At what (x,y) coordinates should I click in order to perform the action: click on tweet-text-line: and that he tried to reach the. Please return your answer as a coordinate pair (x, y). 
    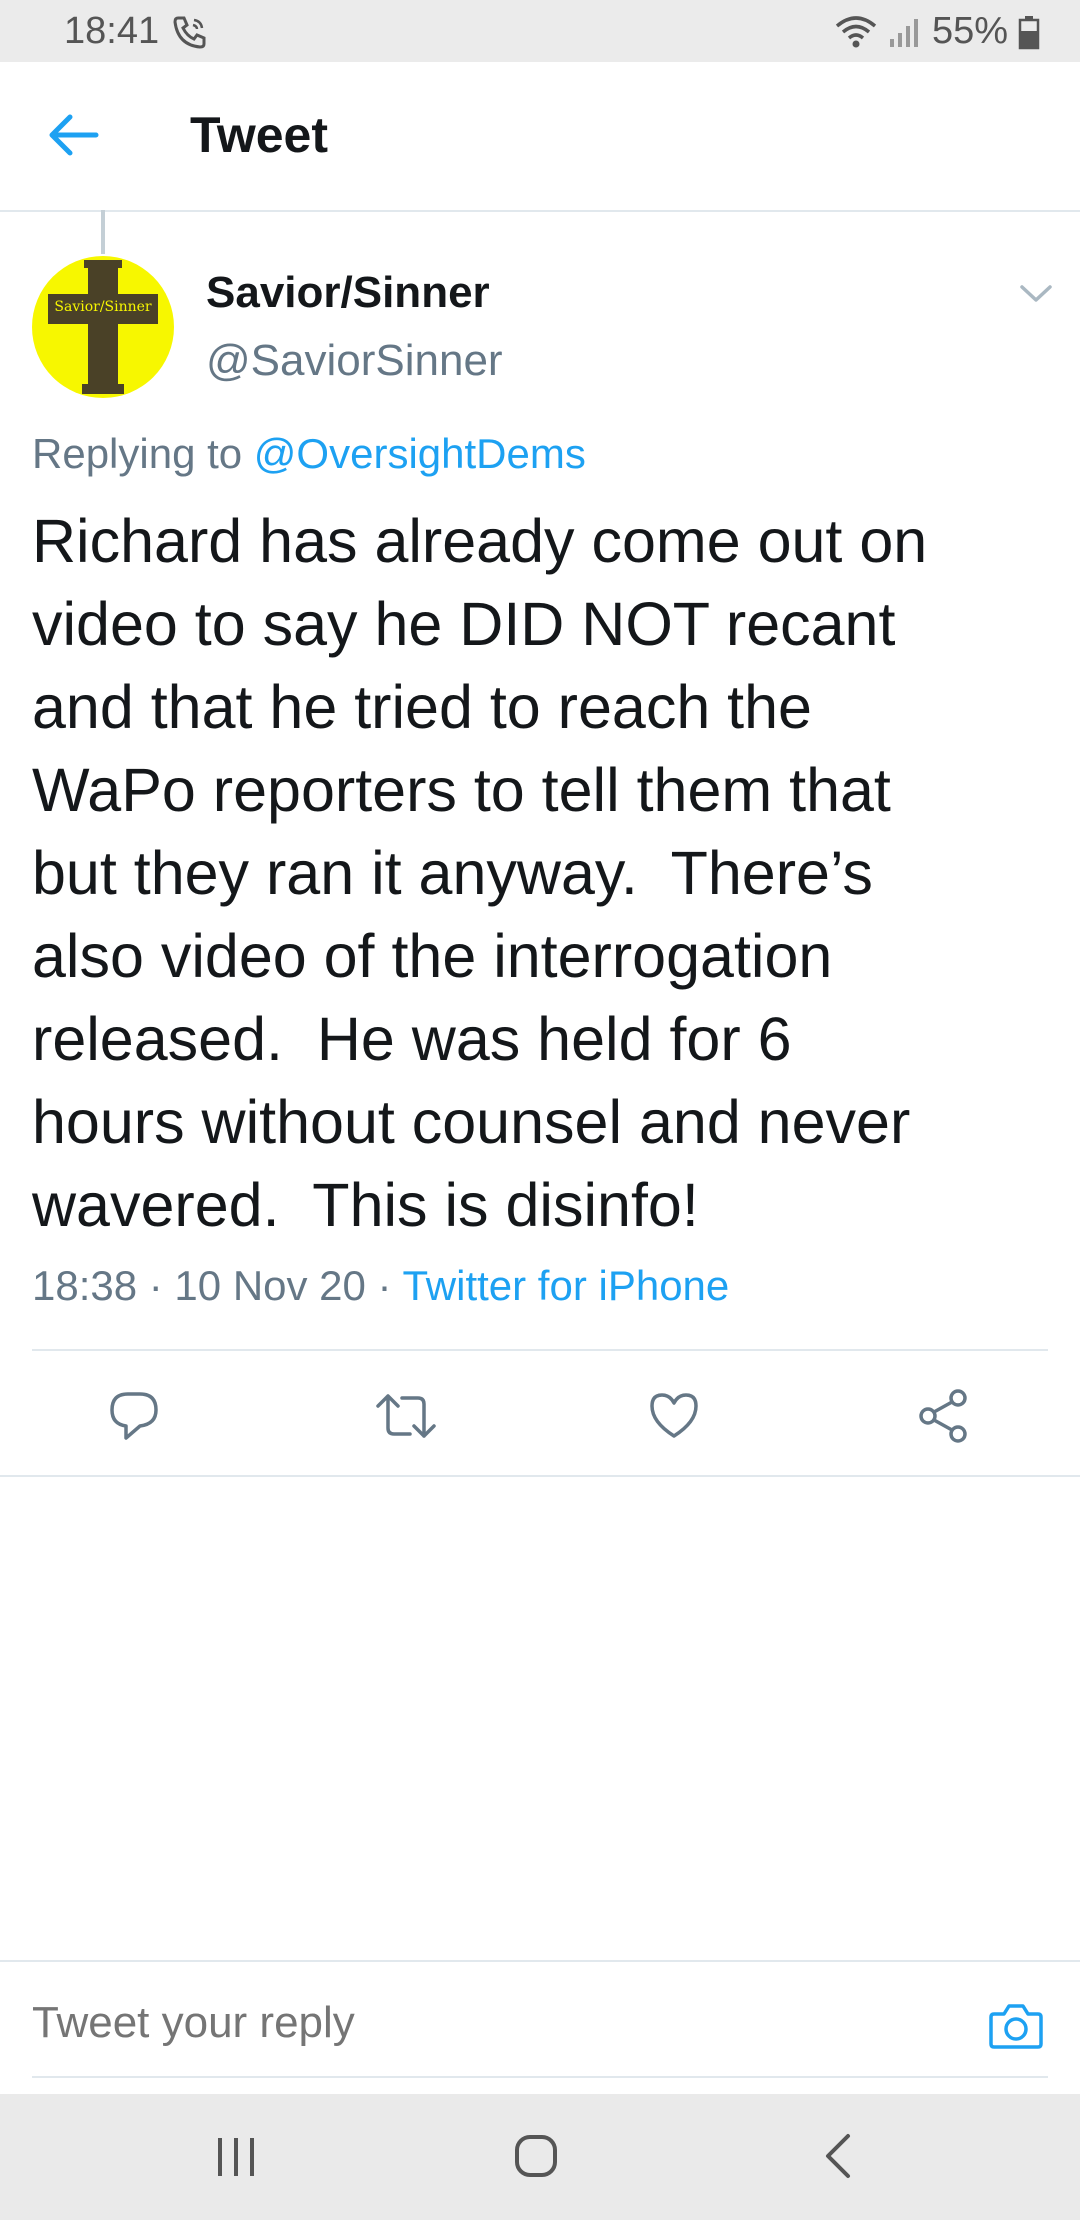
    Looking at the image, I should click on (422, 707).